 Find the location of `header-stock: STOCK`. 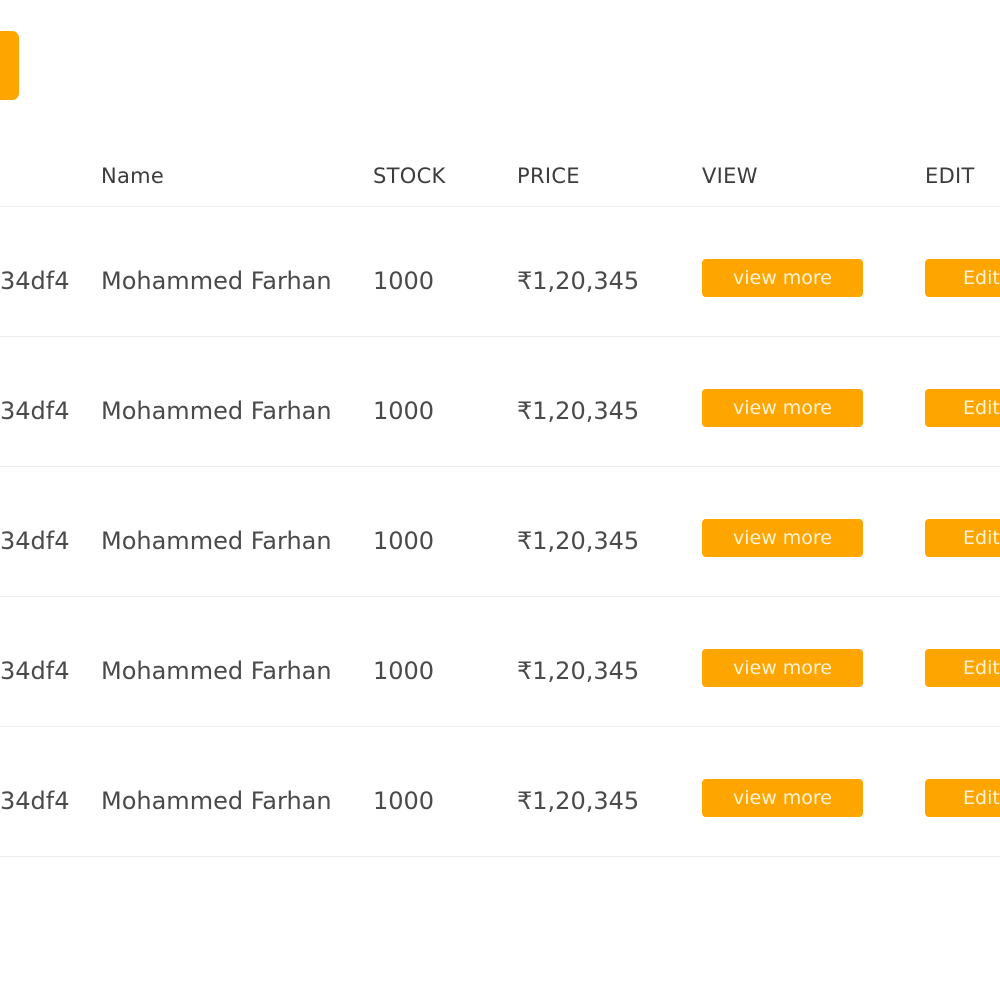

header-stock: STOCK is located at coordinates (409, 176).